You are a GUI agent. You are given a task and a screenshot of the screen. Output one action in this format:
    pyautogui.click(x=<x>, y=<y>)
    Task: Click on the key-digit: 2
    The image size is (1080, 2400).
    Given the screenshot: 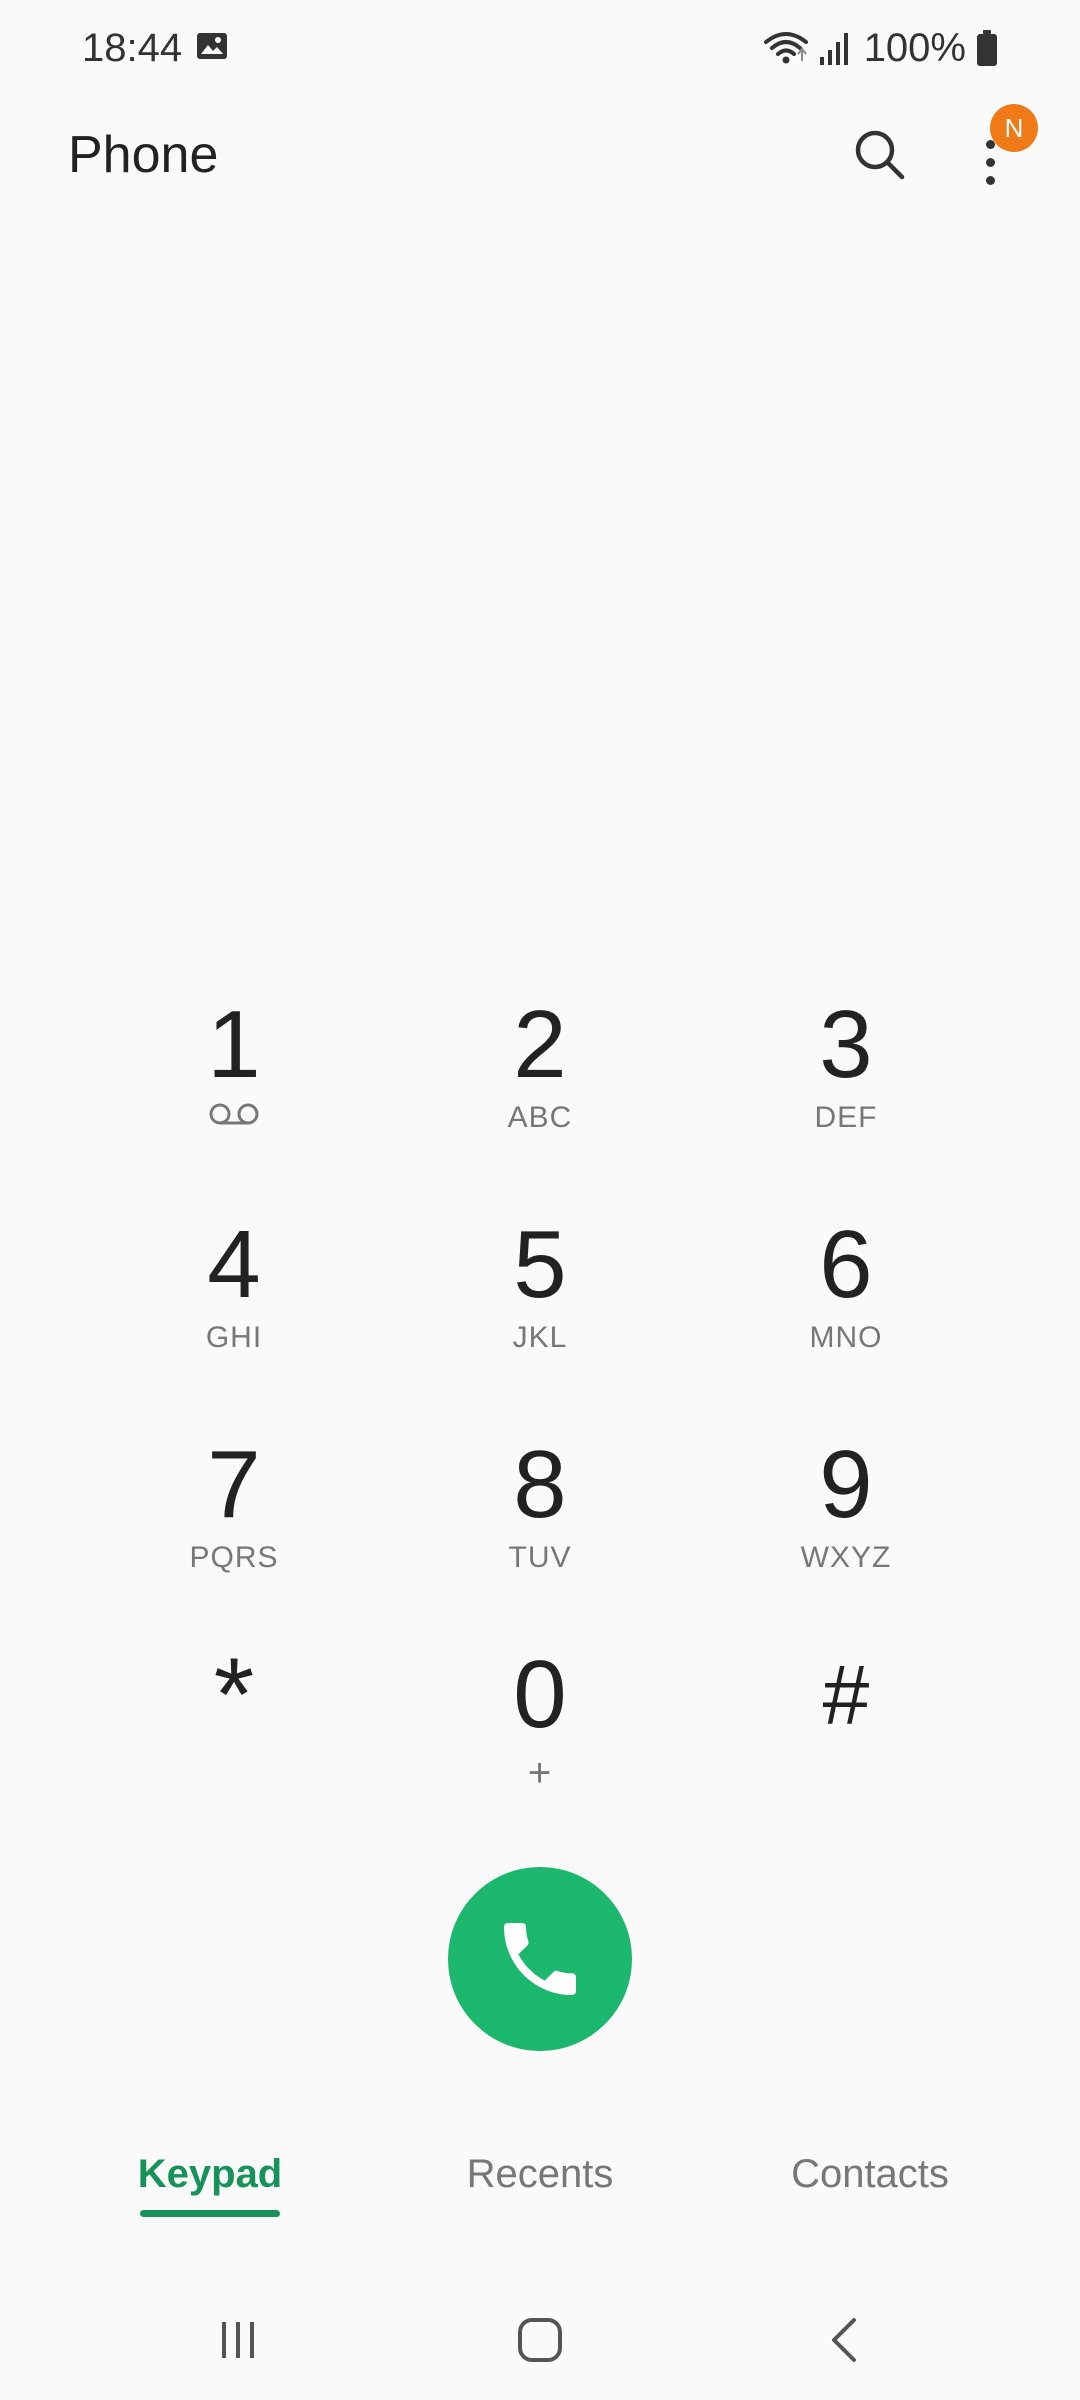 What is the action you would take?
    pyautogui.click(x=540, y=1044)
    